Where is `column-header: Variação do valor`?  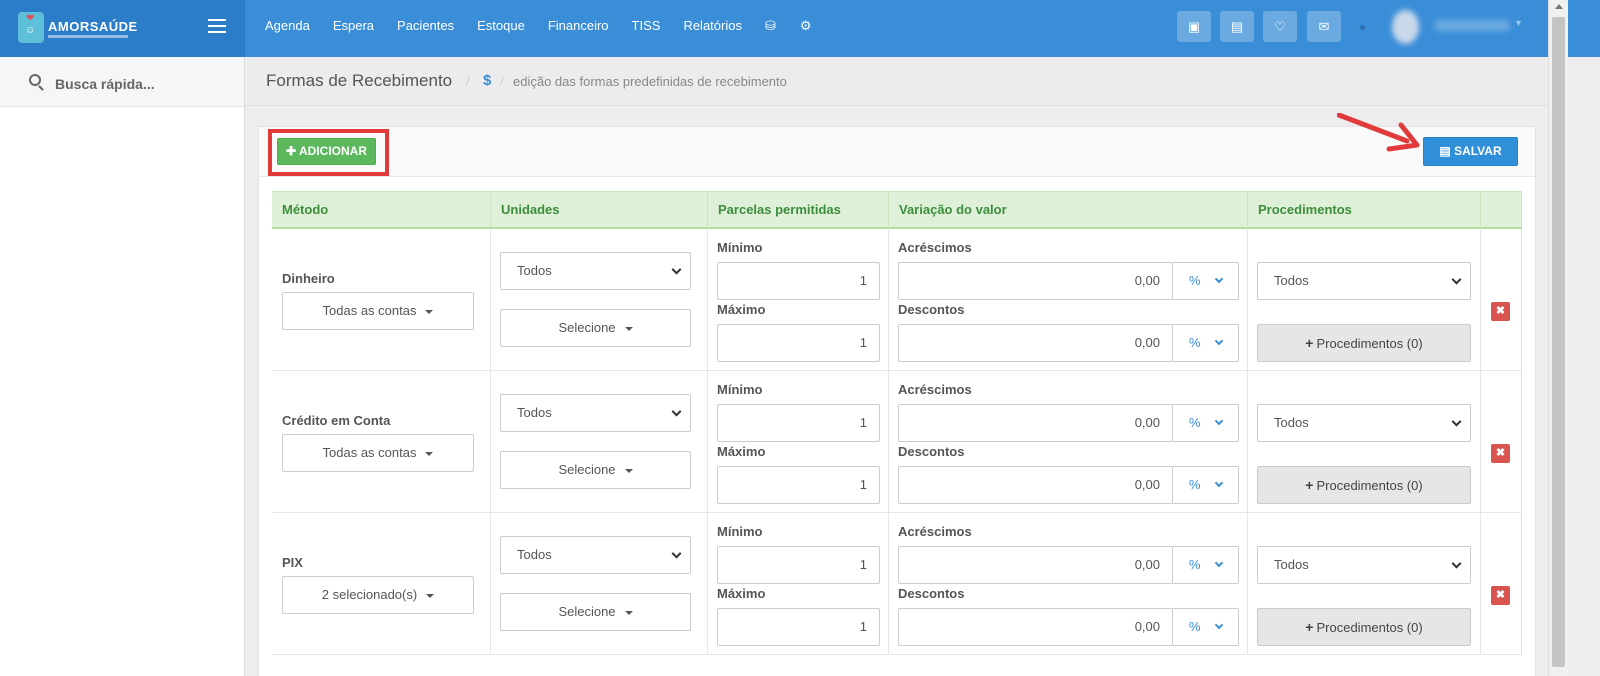 column-header: Variação do valor is located at coordinates (1068, 210).